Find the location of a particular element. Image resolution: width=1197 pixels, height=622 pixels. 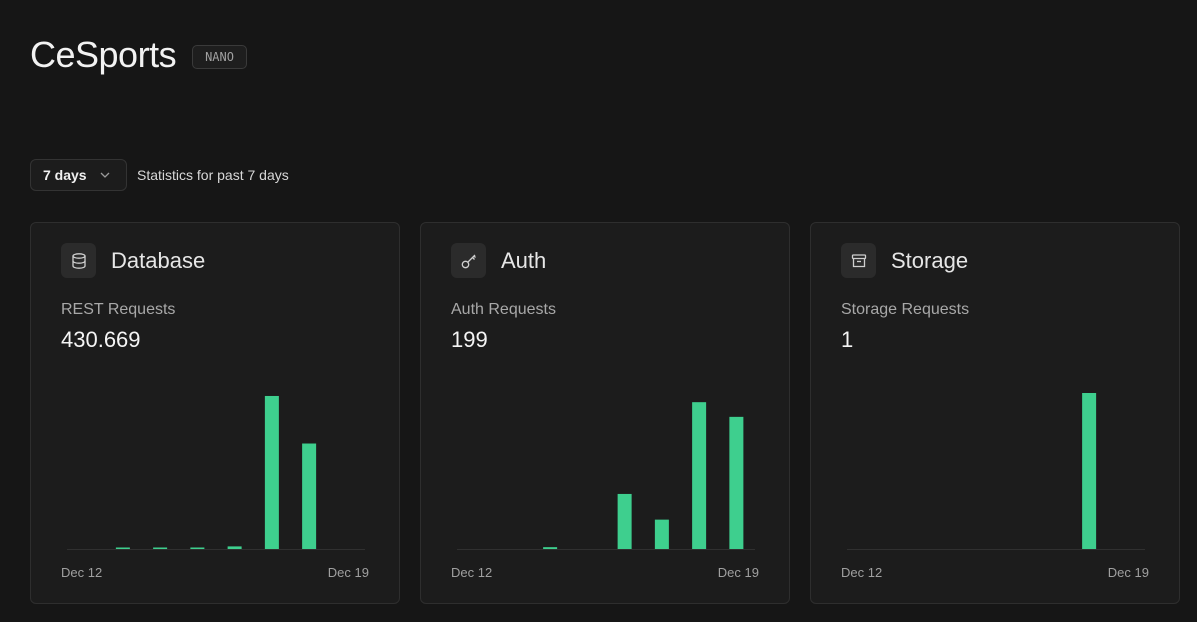

range-select: 7 days is located at coordinates (78, 175).